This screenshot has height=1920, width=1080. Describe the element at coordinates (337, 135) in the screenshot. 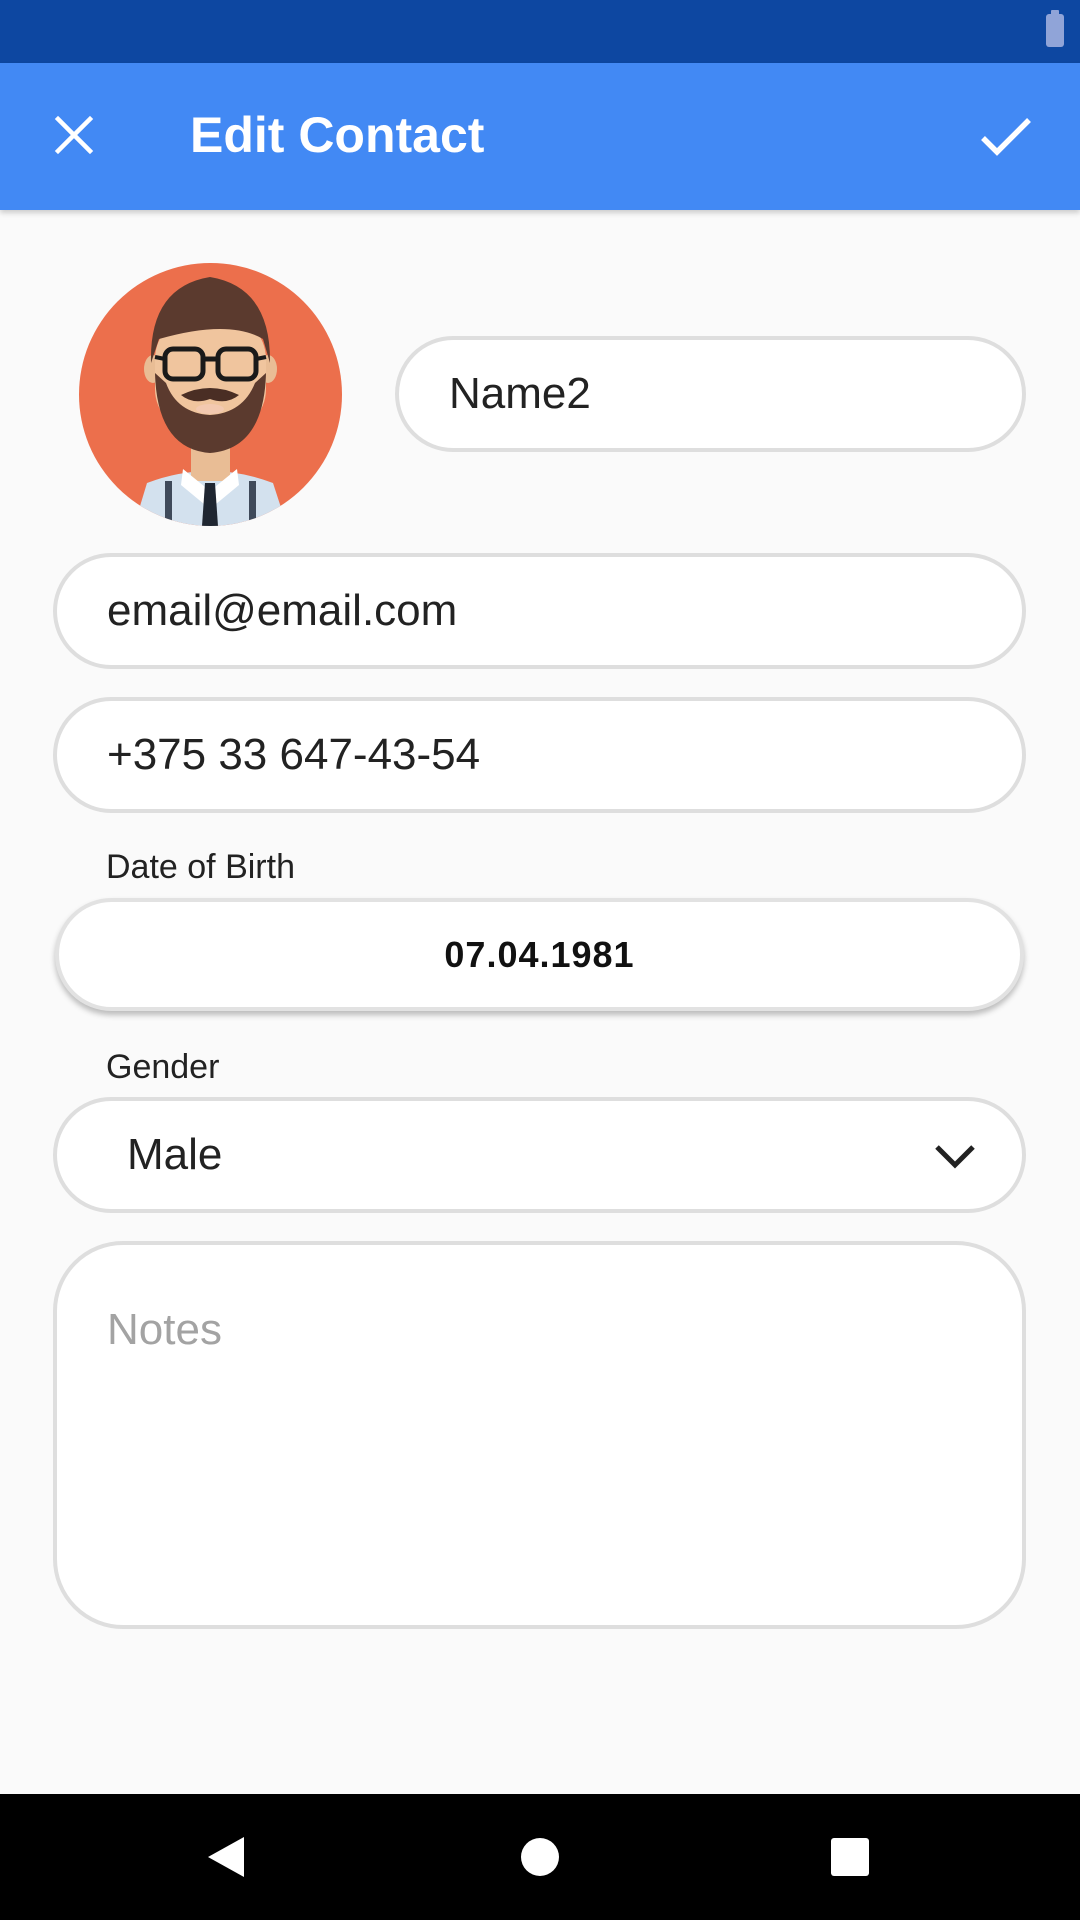

I see `page-title: Edit Contact` at that location.